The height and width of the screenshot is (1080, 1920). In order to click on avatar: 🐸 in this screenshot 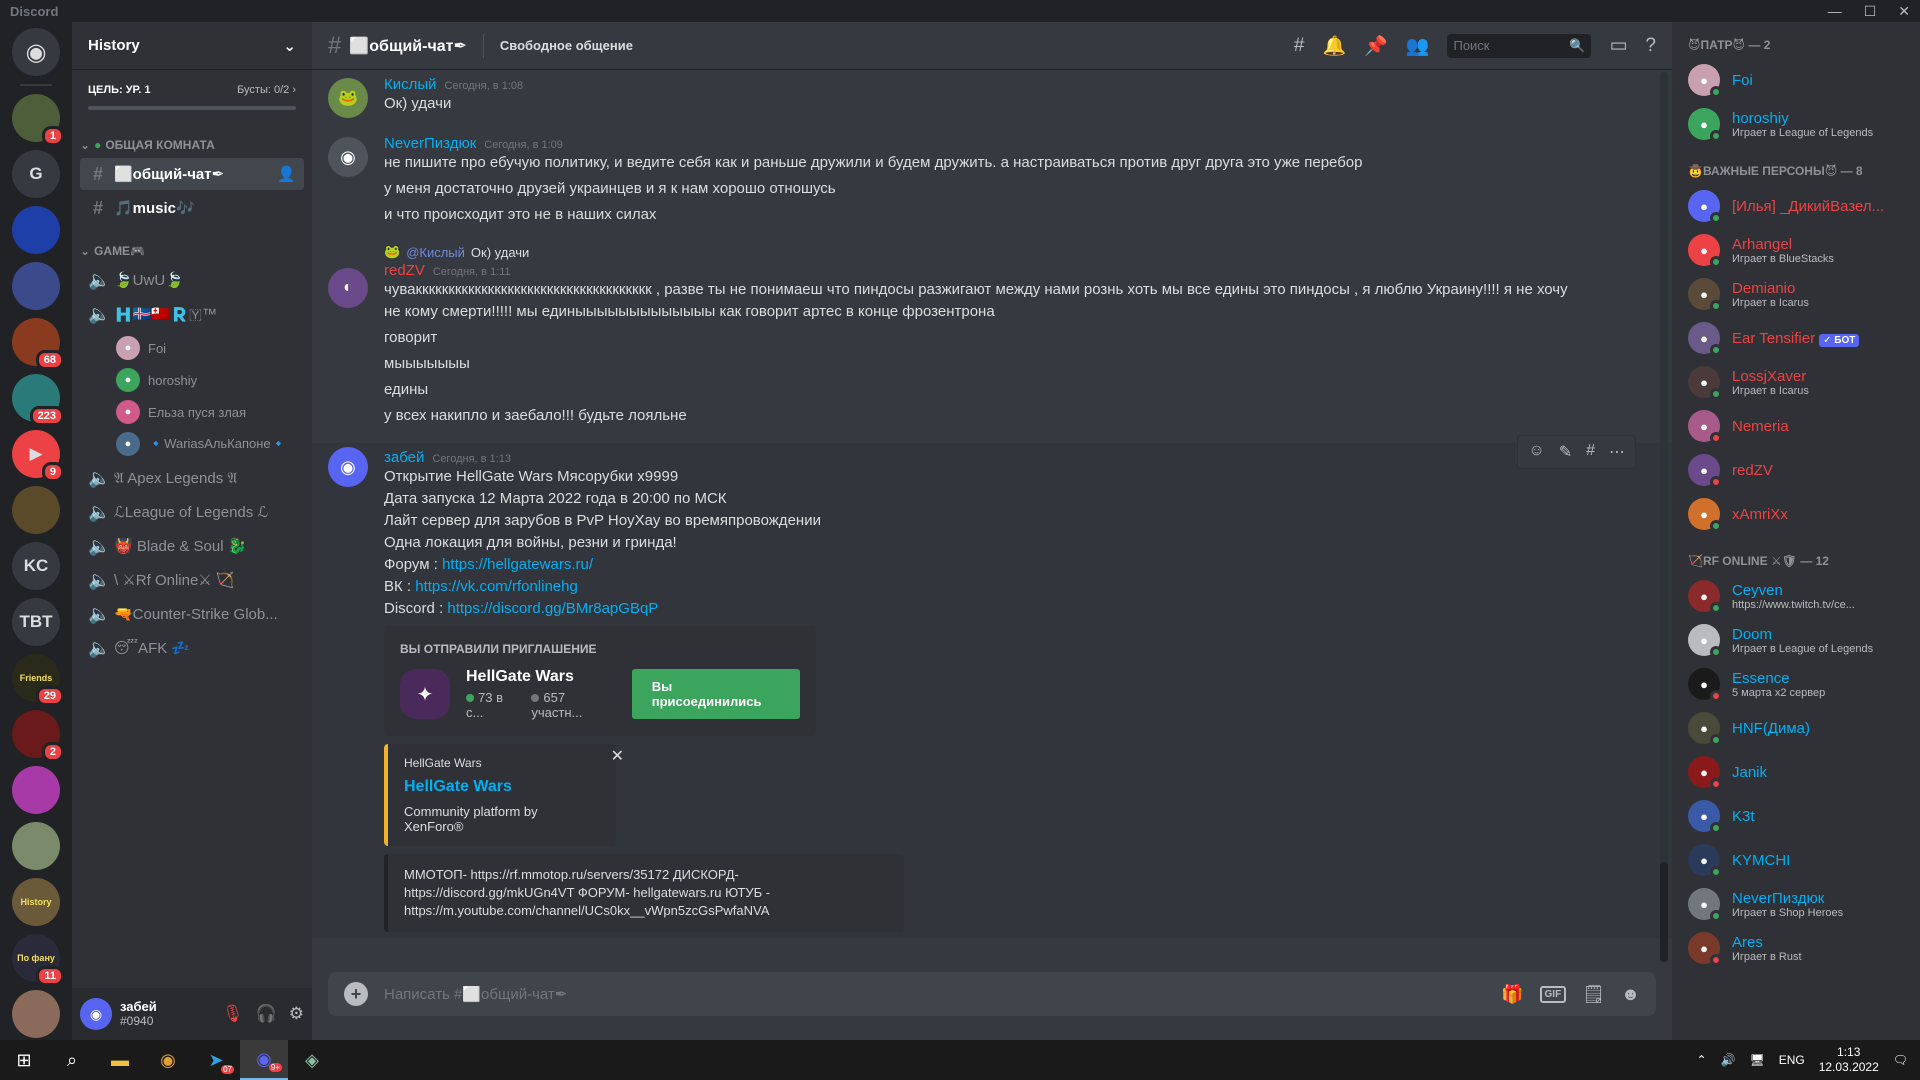, I will do `click(348, 98)`.